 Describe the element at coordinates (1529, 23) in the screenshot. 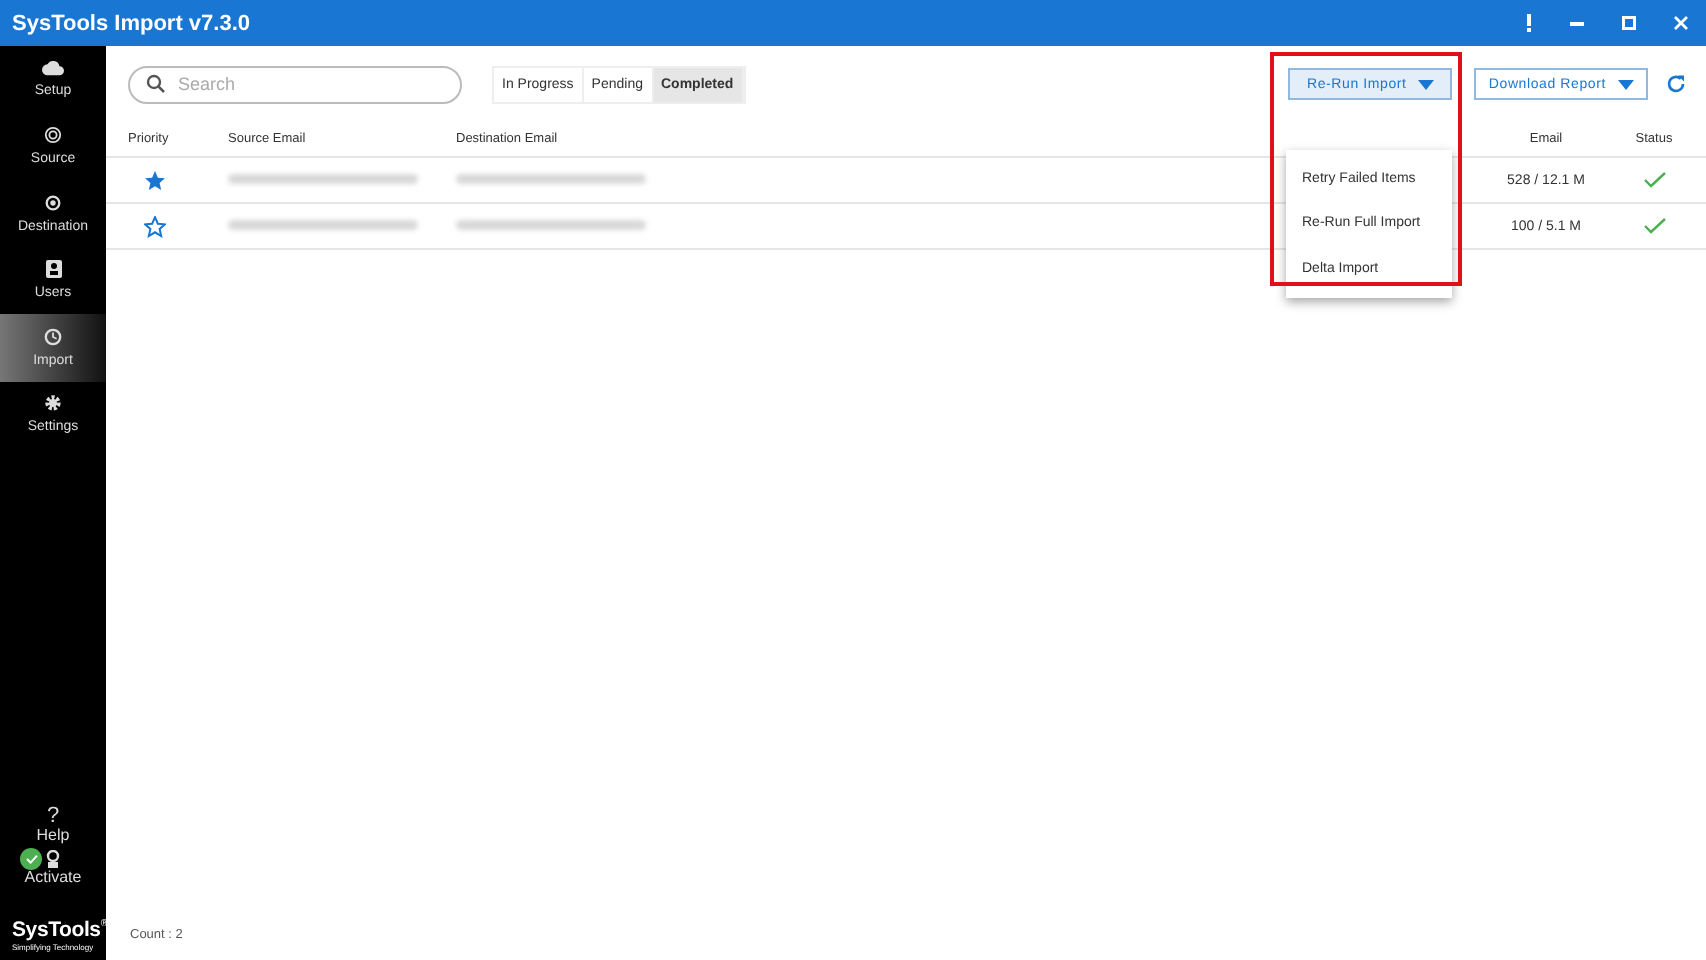

I see `more-icon` at that location.